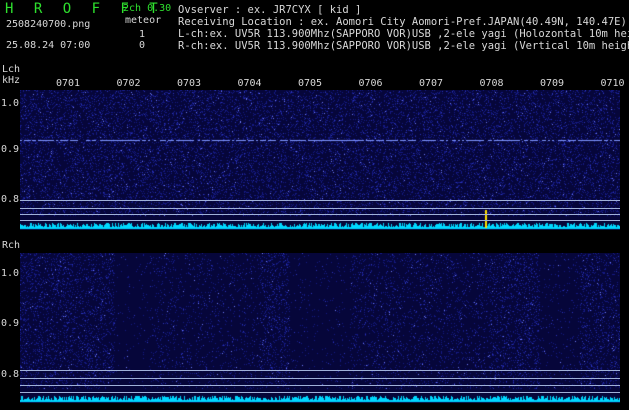 The height and width of the screenshot is (410, 629). I want to click on rch-label: Rch, so click(11, 245).